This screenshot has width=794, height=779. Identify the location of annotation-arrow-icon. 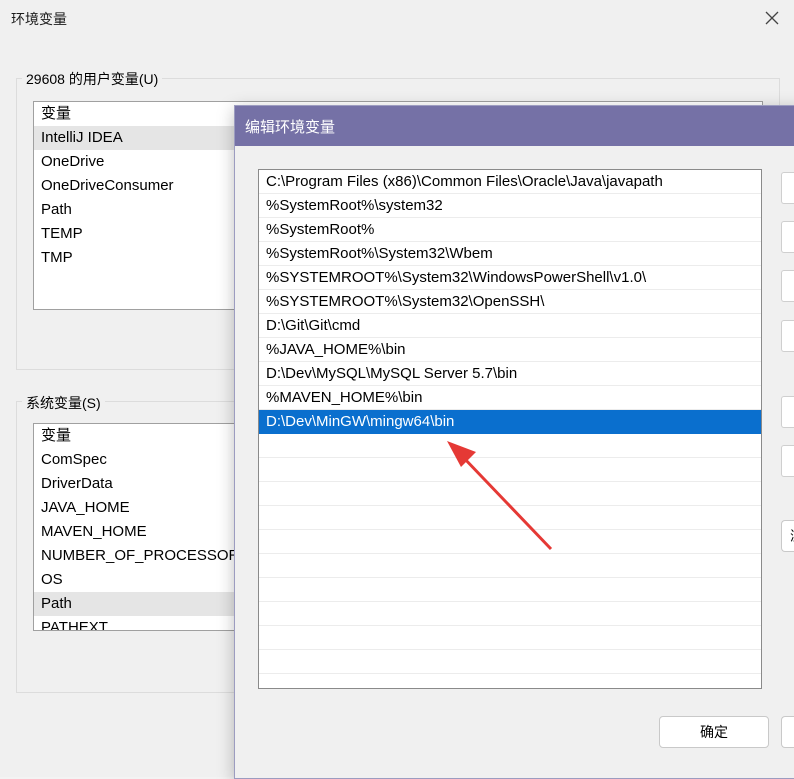
(500, 496).